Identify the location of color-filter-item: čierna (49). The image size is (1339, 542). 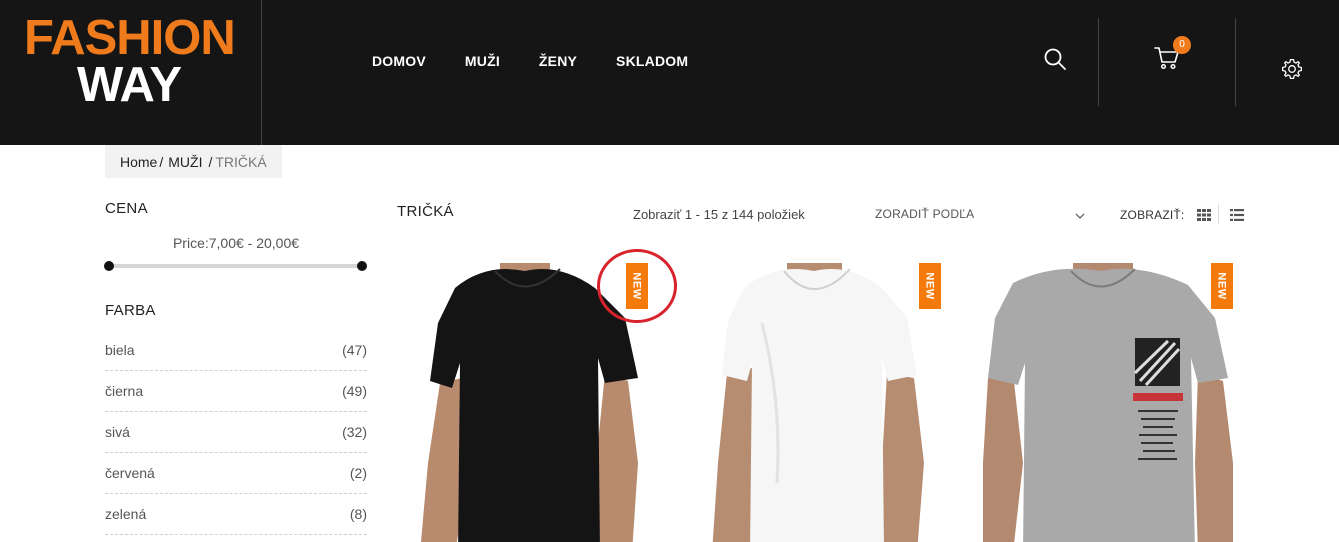
(236, 391).